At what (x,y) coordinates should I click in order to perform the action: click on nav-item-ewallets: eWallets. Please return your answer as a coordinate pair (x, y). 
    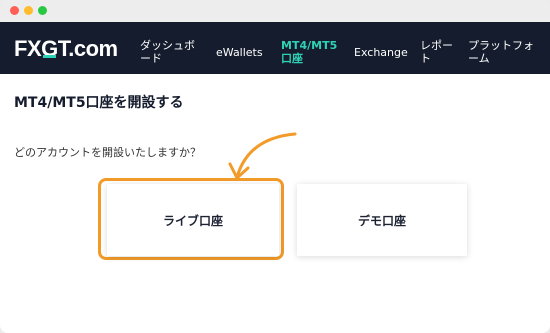
    Looking at the image, I should click on (239, 52).